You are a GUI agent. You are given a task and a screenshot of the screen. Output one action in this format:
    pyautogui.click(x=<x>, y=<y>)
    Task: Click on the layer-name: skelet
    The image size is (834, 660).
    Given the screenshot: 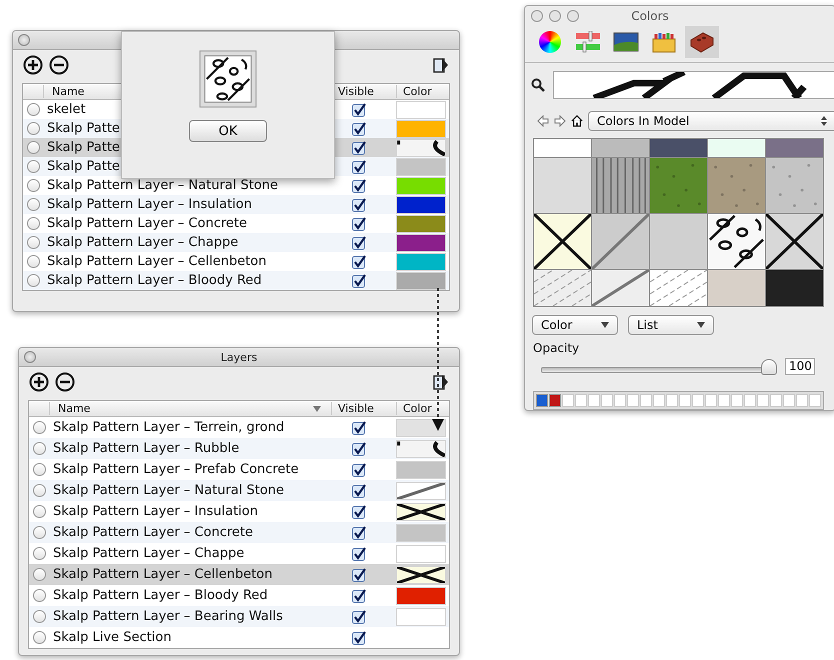 What is the action you would take?
    pyautogui.click(x=66, y=109)
    